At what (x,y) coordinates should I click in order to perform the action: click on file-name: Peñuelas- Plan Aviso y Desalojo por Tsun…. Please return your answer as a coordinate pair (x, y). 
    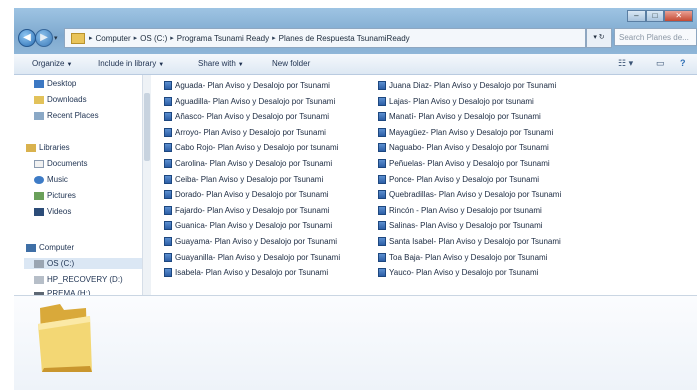
    Looking at the image, I should click on (469, 163).